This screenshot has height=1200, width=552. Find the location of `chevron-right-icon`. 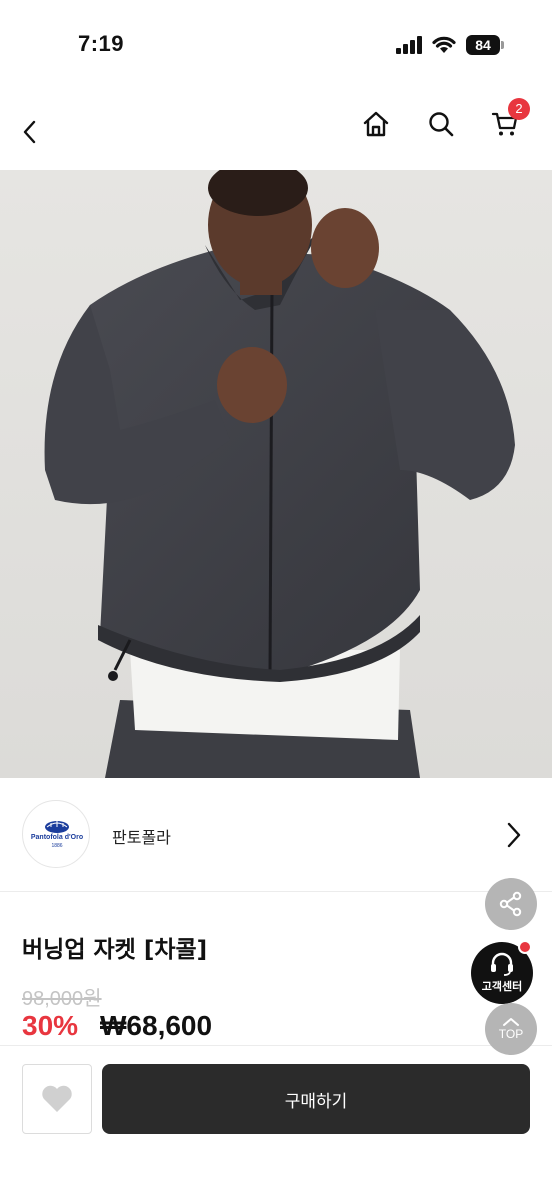

chevron-right-icon is located at coordinates (514, 835).